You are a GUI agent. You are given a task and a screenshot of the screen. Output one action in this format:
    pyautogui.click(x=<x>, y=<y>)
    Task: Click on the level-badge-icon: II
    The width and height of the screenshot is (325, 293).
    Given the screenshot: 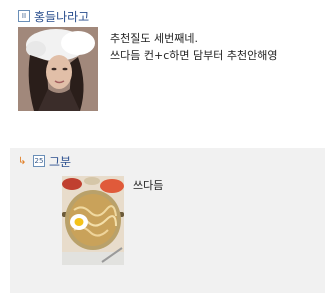 What is the action you would take?
    pyautogui.click(x=24, y=16)
    